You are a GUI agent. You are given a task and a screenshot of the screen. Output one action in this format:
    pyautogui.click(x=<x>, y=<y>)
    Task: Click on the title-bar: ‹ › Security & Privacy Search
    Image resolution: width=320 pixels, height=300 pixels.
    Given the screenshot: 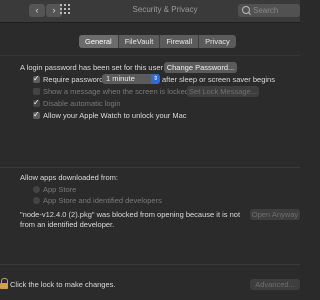 What is the action you would take?
    pyautogui.click(x=150, y=11)
    